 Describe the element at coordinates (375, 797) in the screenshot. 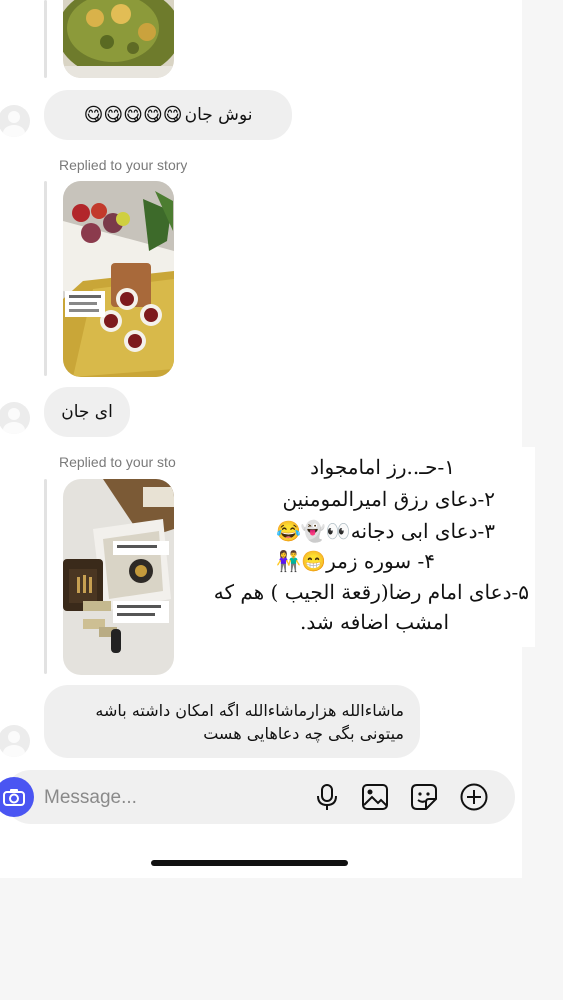

I see `gallery-icon` at that location.